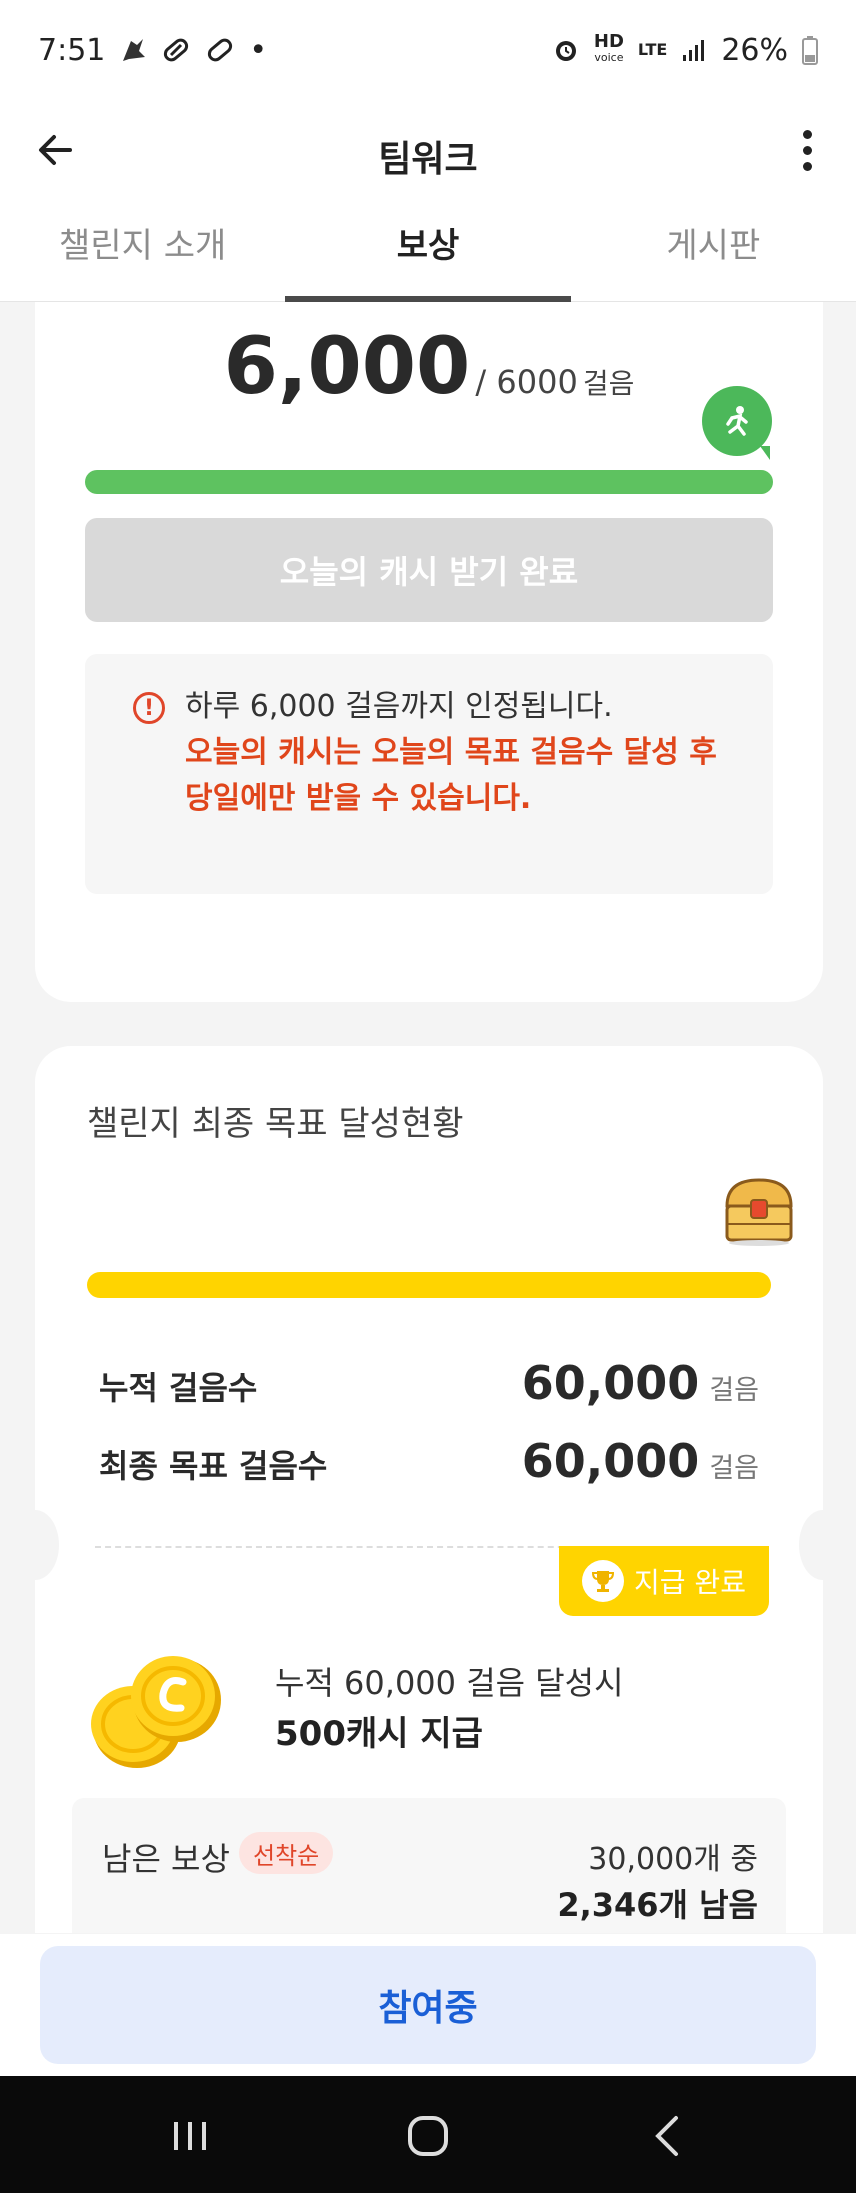 This screenshot has width=856, height=2193. Describe the element at coordinates (652, 49) in the screenshot. I see `lte-label: LTE` at that location.